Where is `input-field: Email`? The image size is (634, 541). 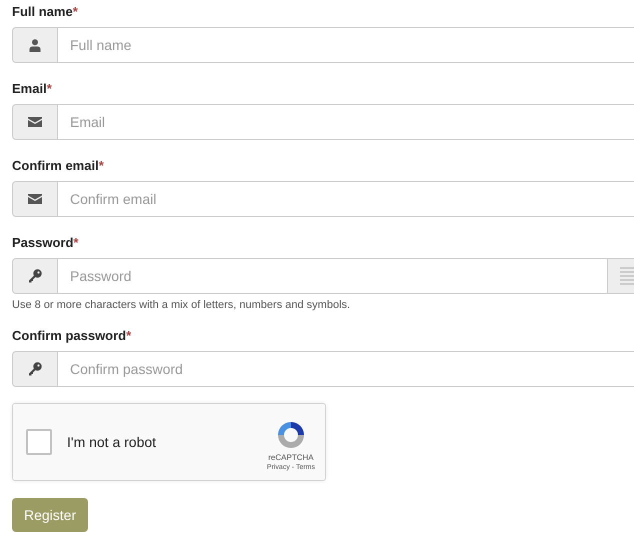 input-field: Email is located at coordinates (346, 122).